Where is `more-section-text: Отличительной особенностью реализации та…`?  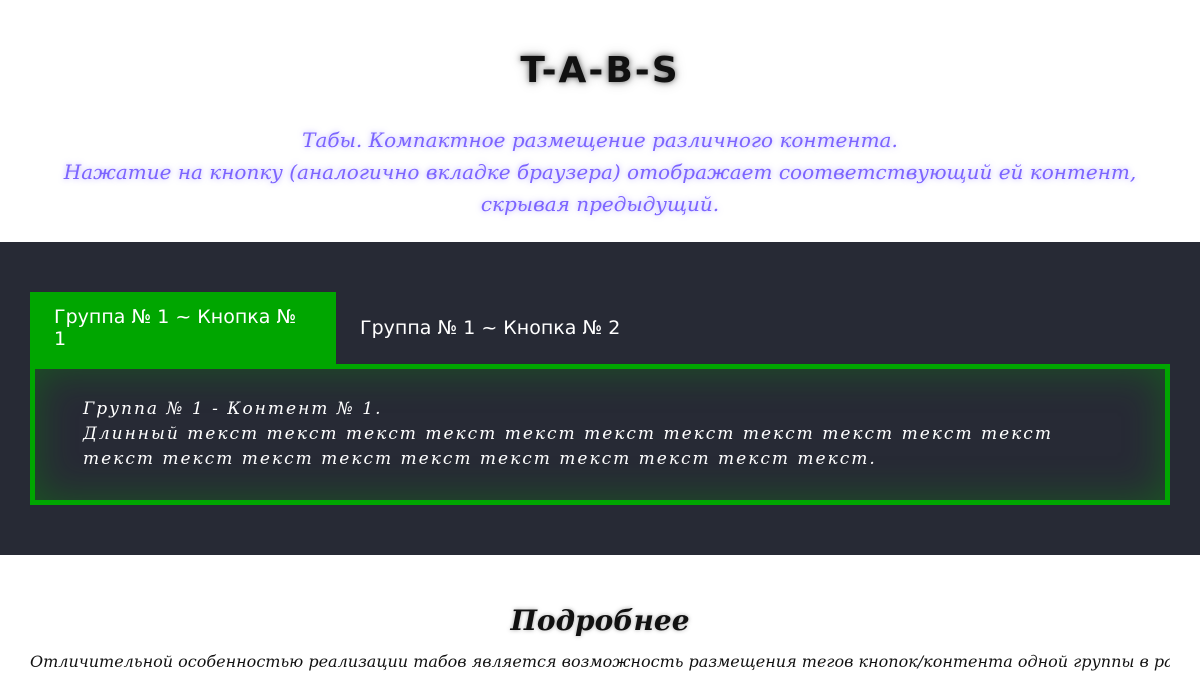 more-section-text: Отличительной особенностью реализации та… is located at coordinates (600, 661).